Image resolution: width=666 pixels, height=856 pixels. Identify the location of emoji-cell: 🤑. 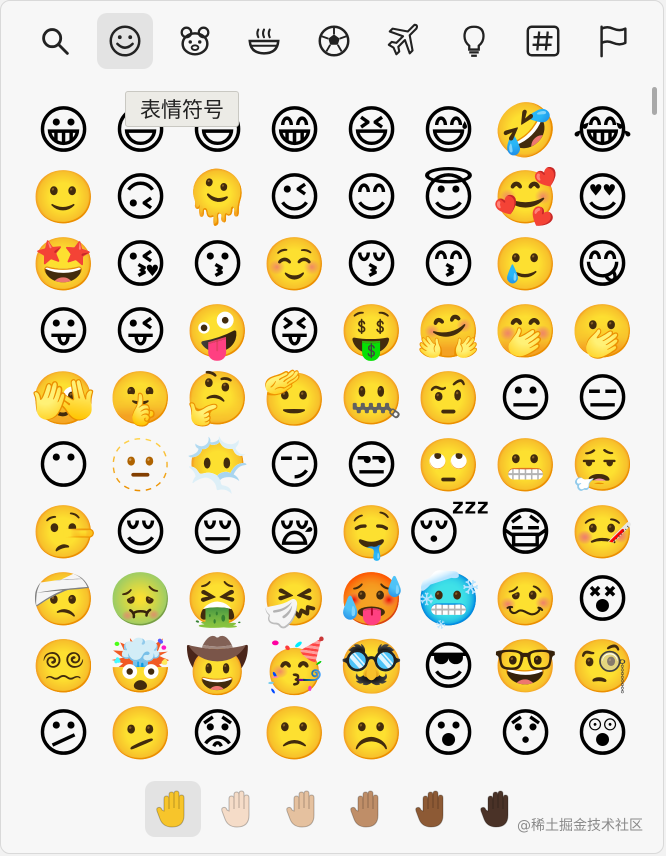
(371, 331).